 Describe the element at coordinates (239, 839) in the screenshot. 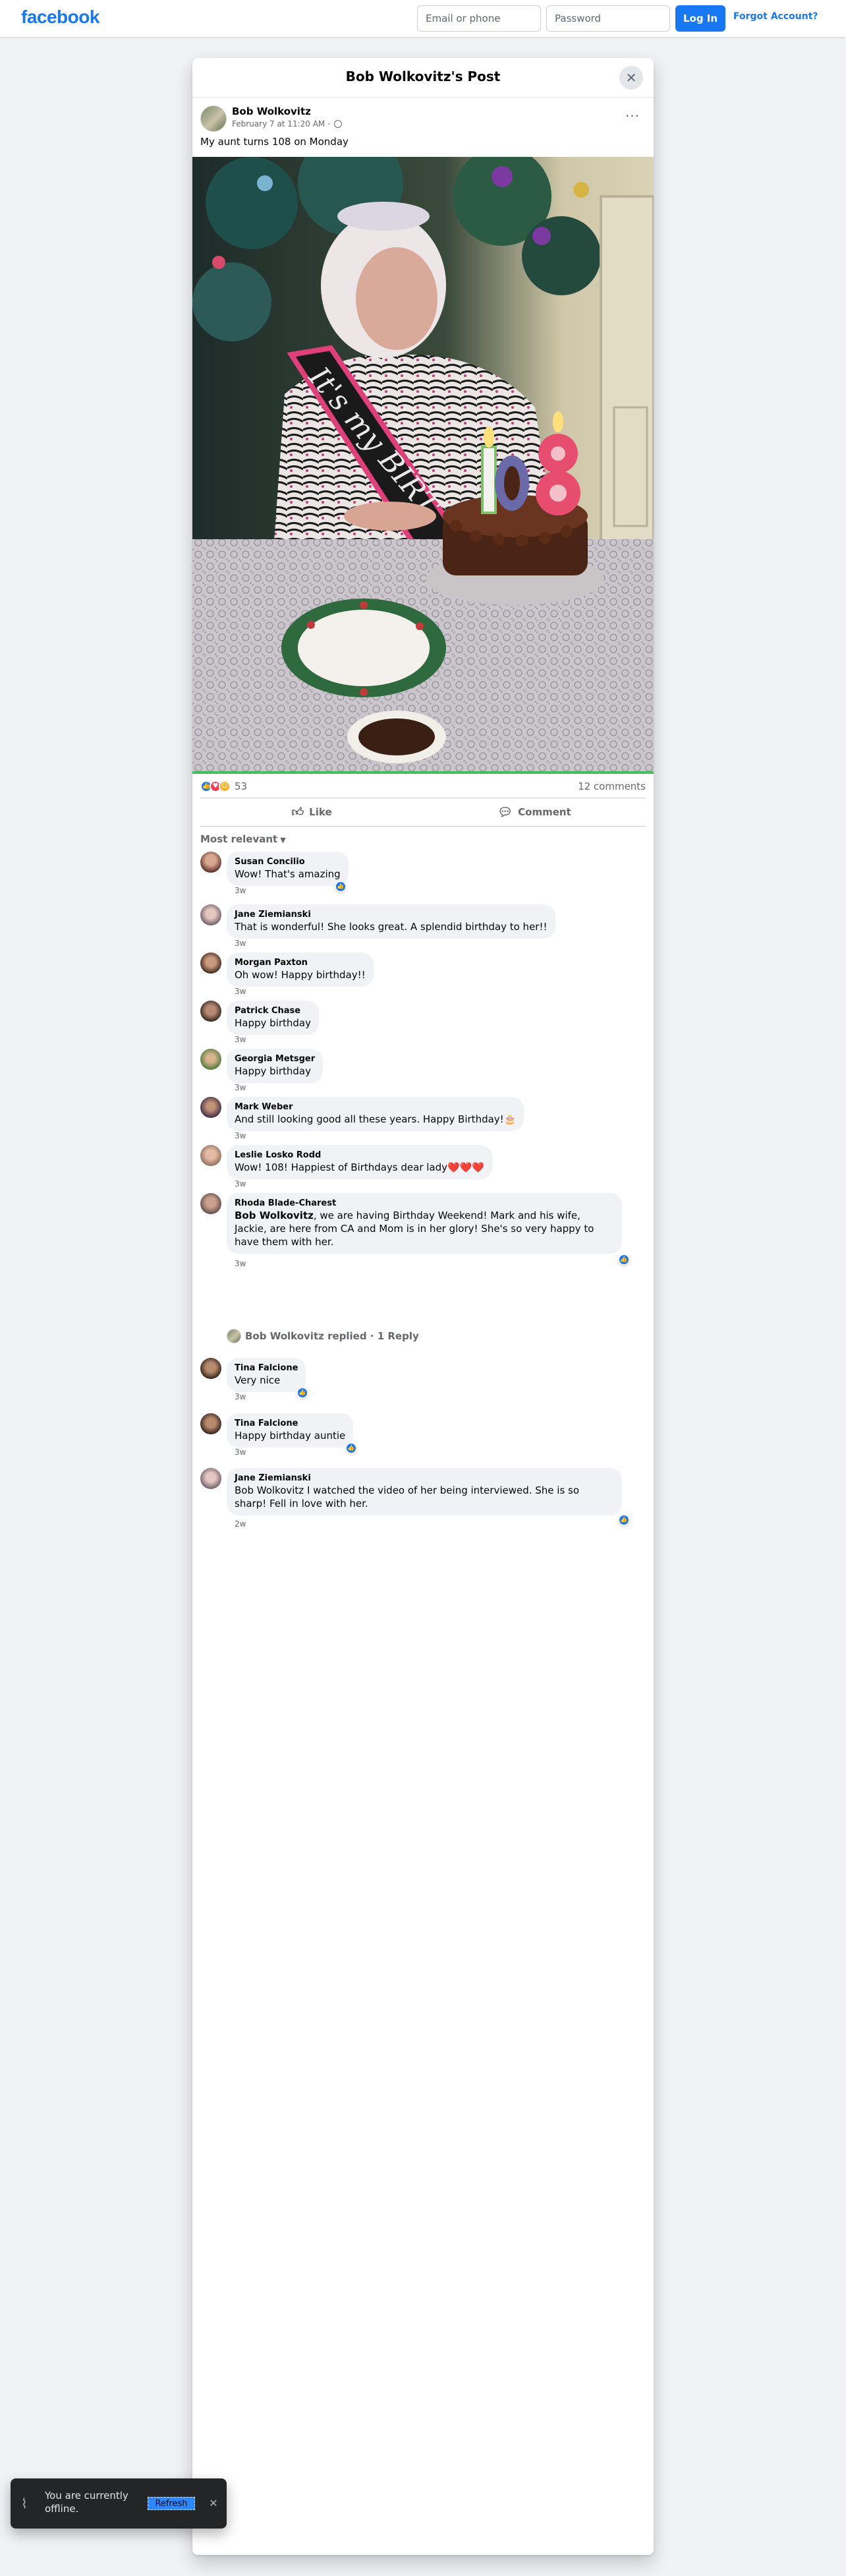

I see `sort-label: Most relevant` at that location.